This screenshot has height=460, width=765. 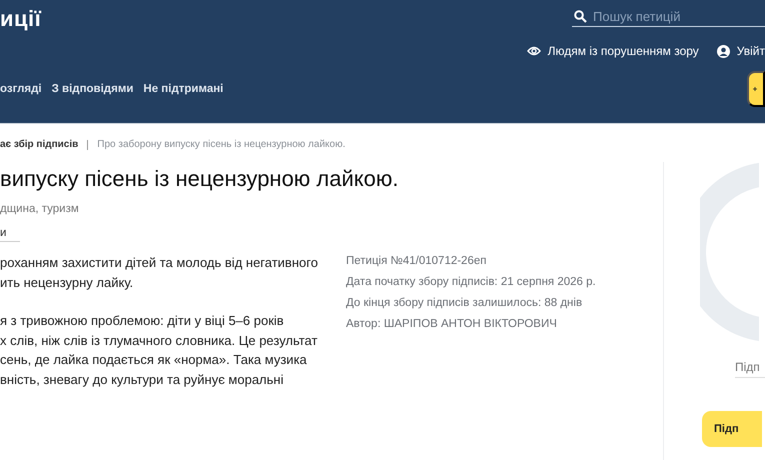 What do you see at coordinates (612, 51) in the screenshot?
I see `header-link: Людям із порушенням зору` at bounding box center [612, 51].